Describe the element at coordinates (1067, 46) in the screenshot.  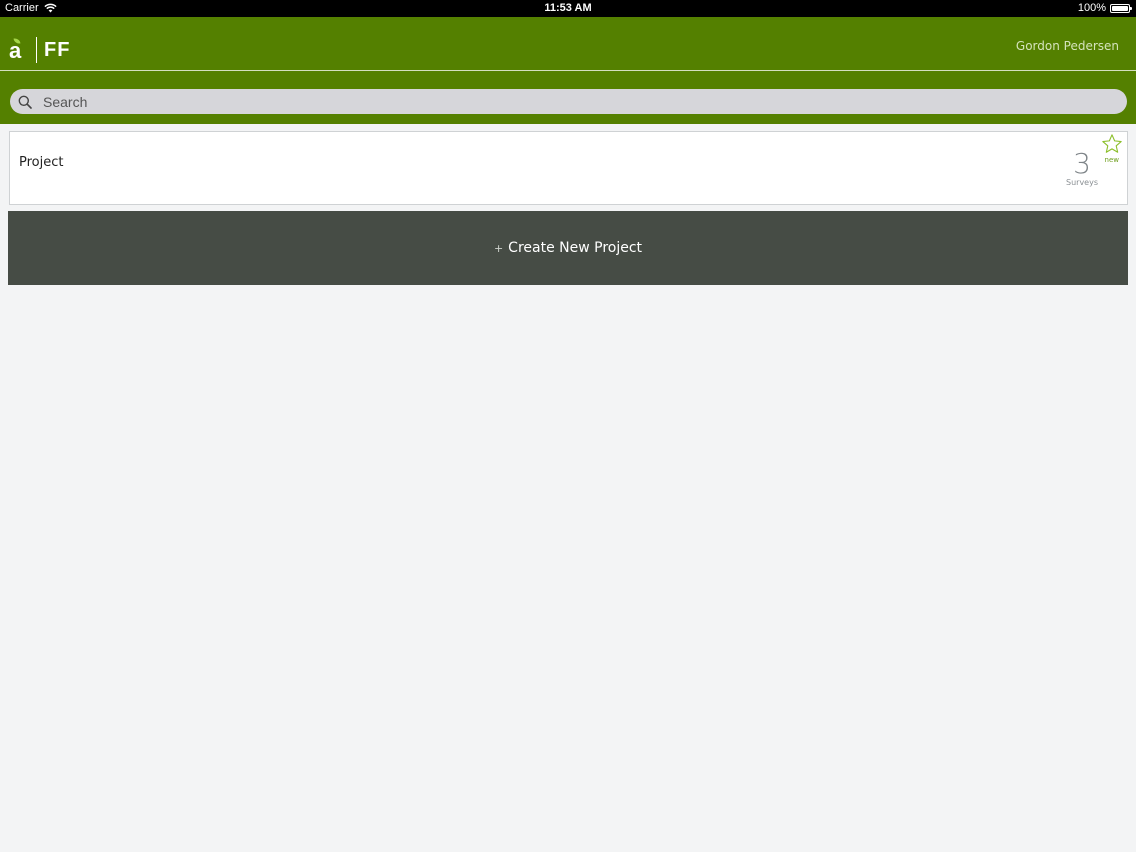
I see `user-name: Gordon Pedersen` at that location.